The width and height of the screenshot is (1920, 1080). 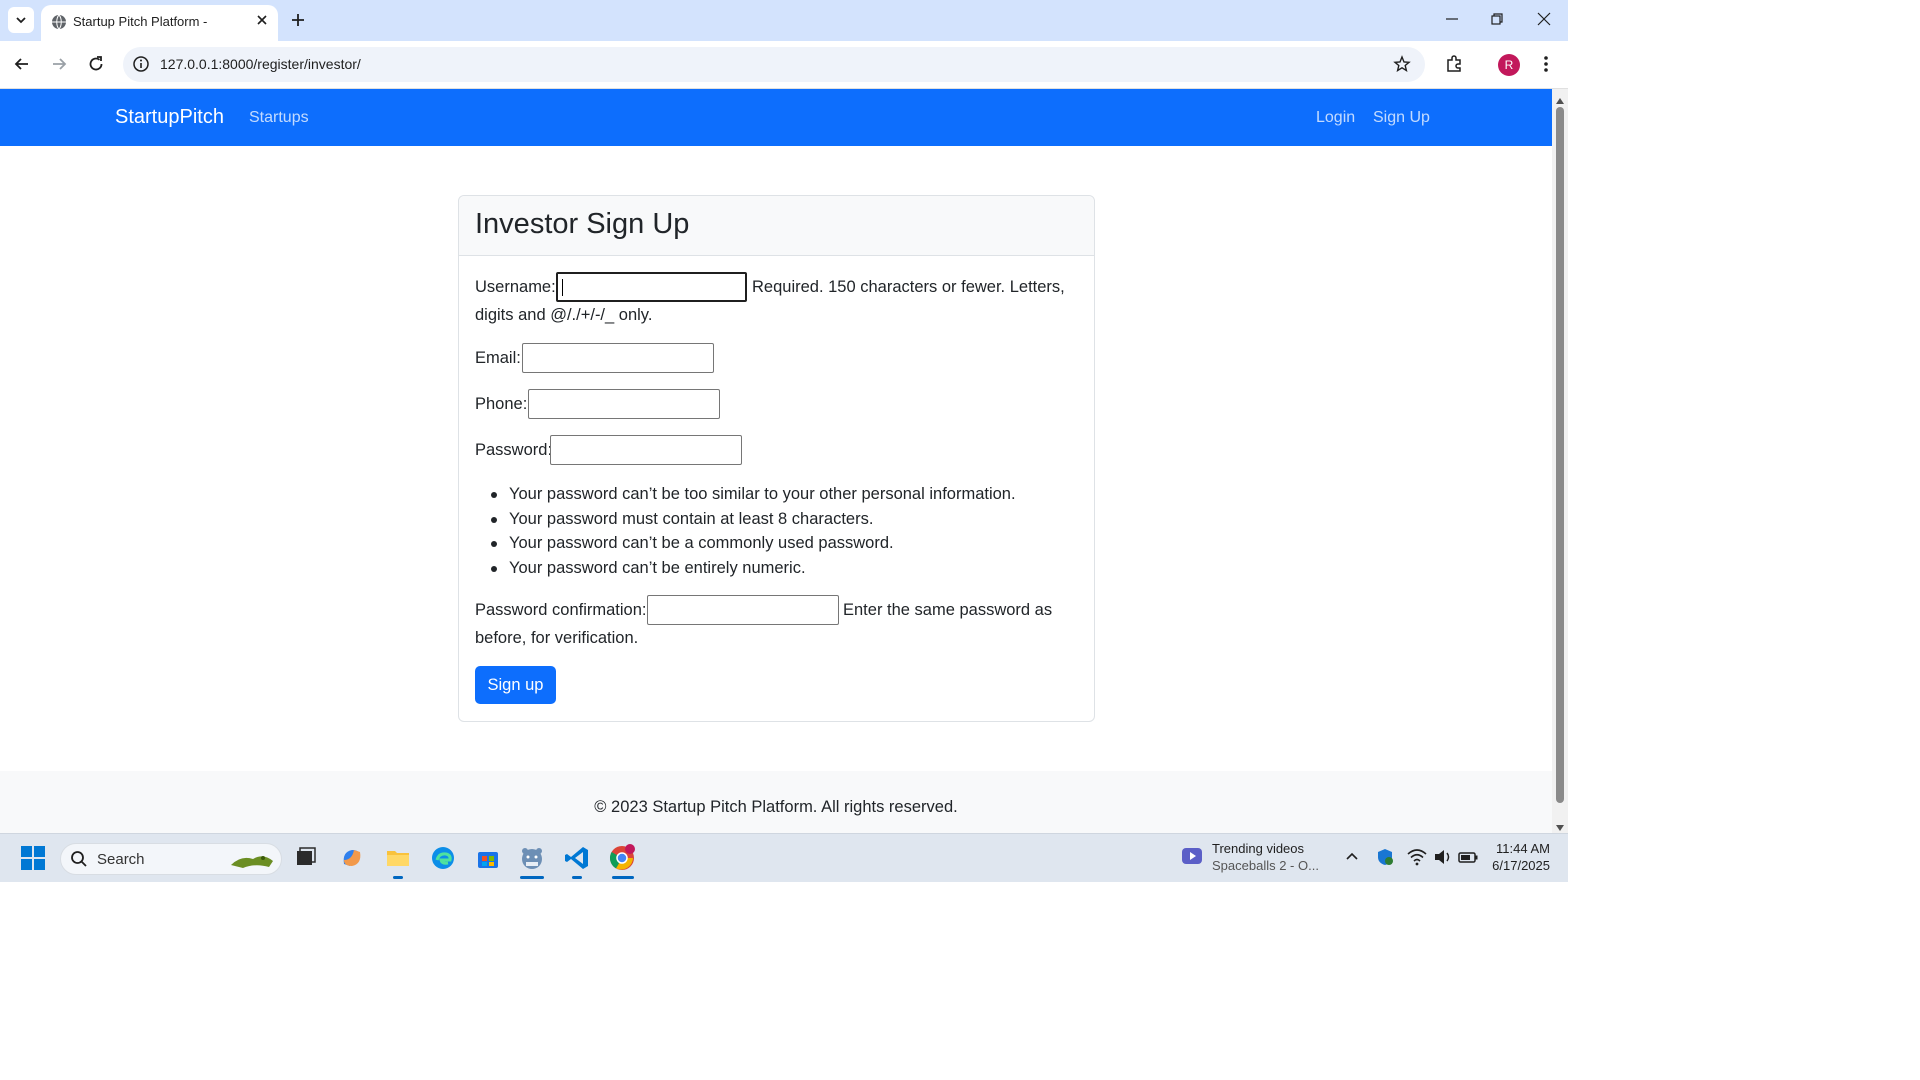 I want to click on profile-avatar: R, so click(x=1509, y=65).